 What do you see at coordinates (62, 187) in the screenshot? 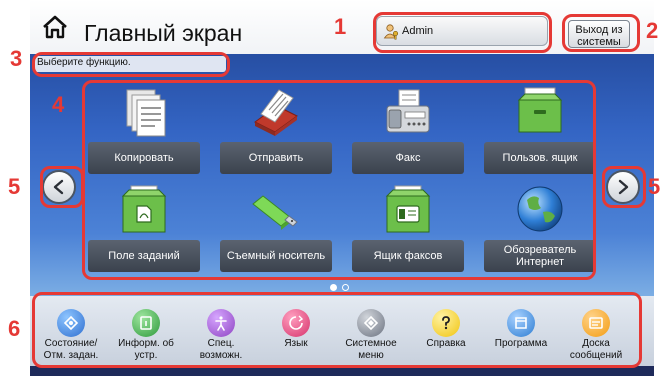
I see `callout-box-5-left` at bounding box center [62, 187].